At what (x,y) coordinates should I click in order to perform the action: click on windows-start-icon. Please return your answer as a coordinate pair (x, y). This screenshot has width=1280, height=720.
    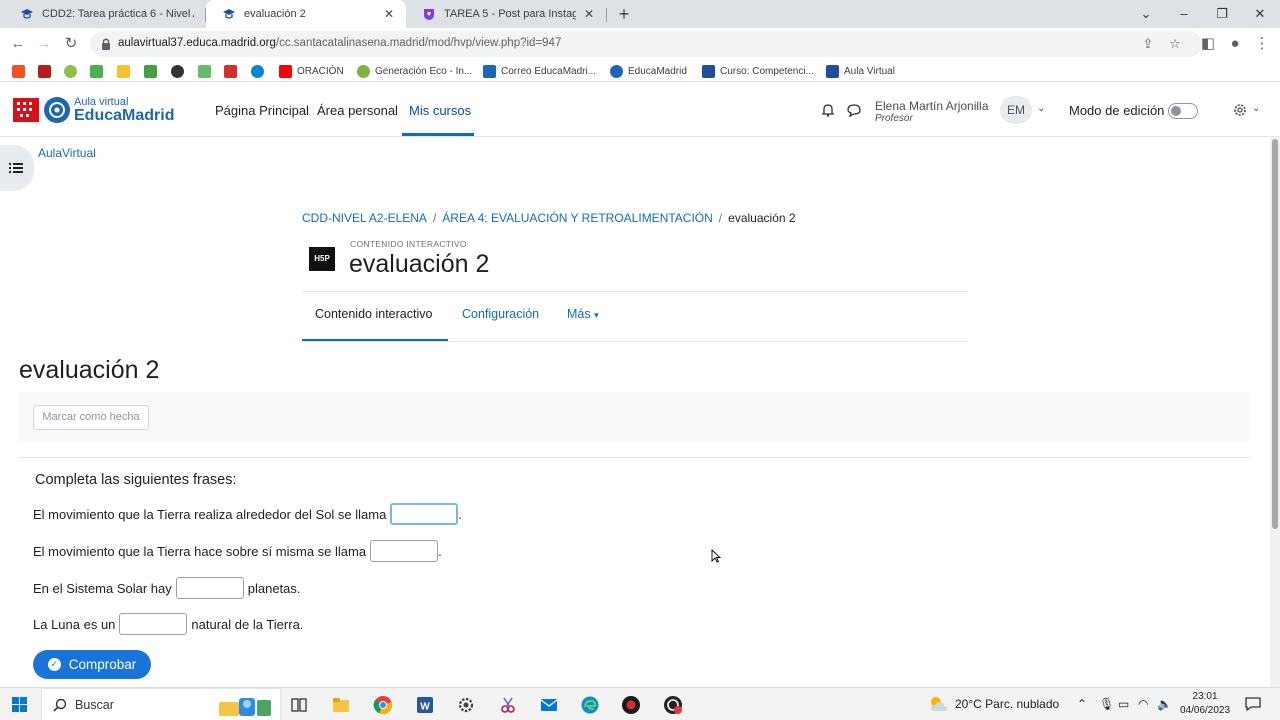
    Looking at the image, I should click on (19, 704).